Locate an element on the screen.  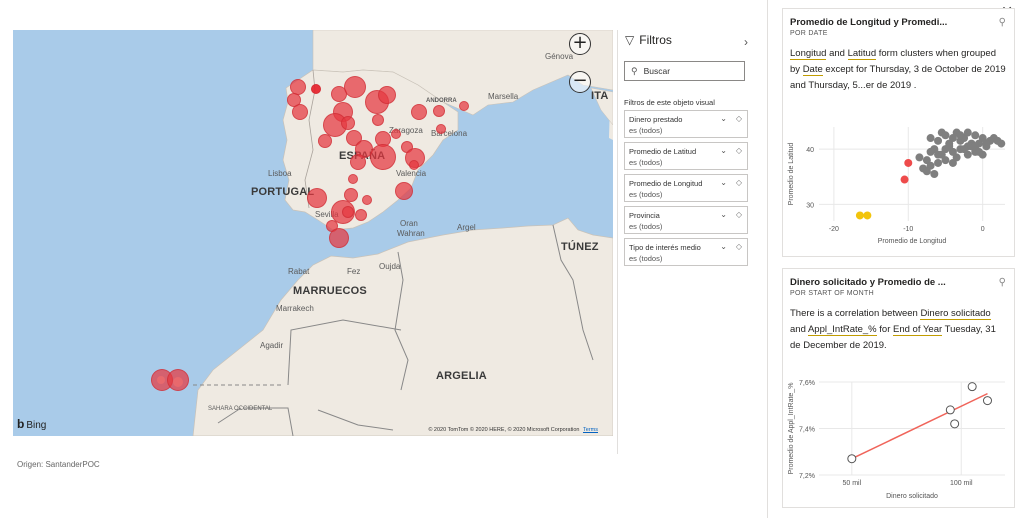
x-axis-label: Promedio de Longitud is located at coordinates (912, 241).